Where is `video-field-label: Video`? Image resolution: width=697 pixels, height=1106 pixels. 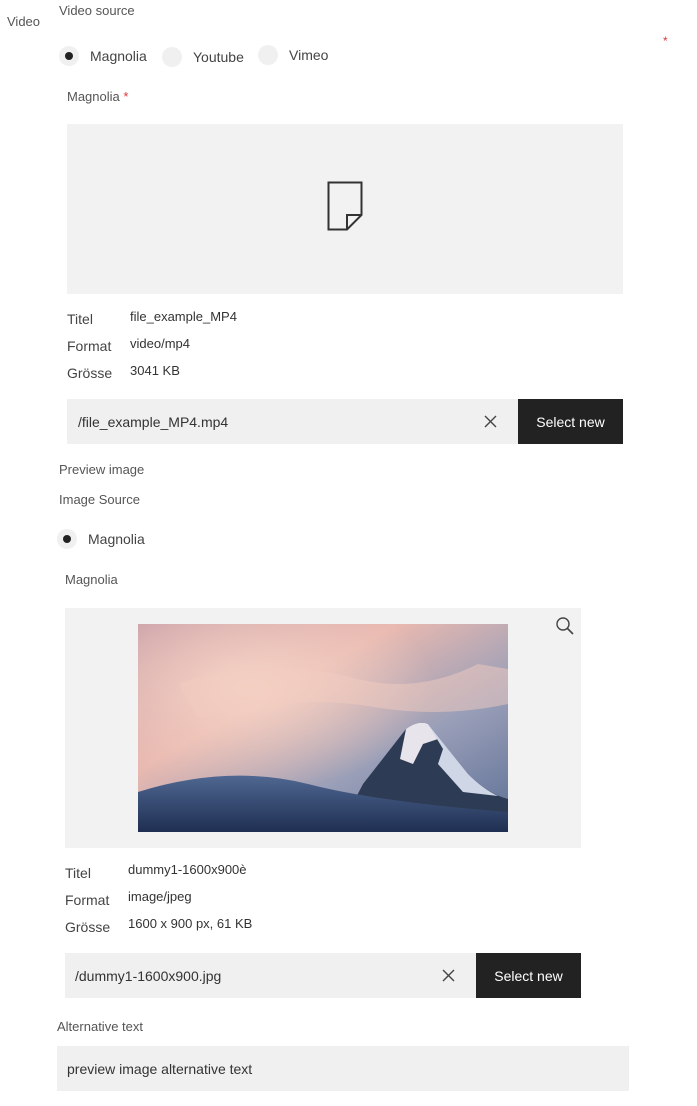
video-field-label: Video is located at coordinates (24, 21).